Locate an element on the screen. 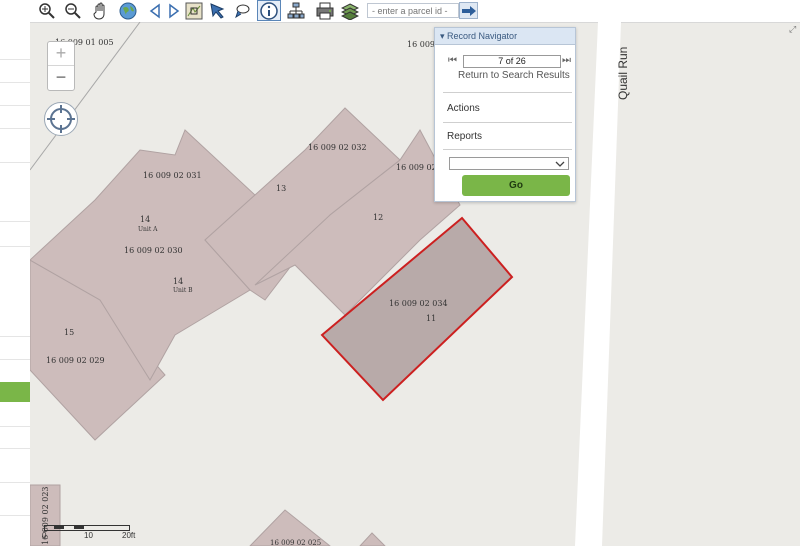 The height and width of the screenshot is (546, 800). first-record-icon: ⏮ is located at coordinates (452, 60).